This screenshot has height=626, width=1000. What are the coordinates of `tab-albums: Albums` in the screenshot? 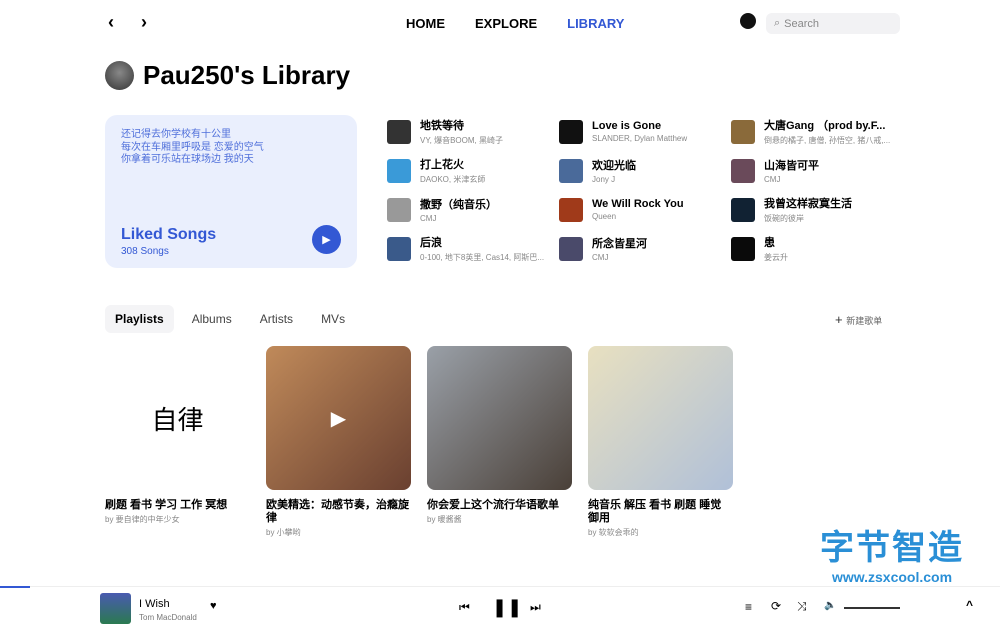 It's located at (212, 319).